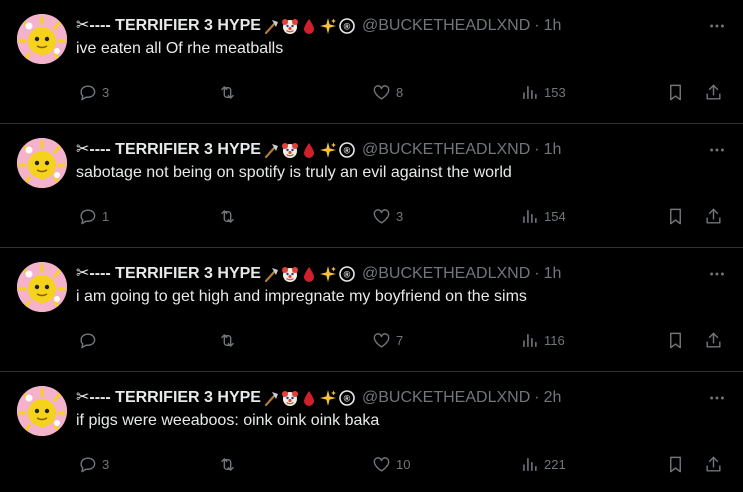 This screenshot has height=492, width=743. Describe the element at coordinates (555, 216) in the screenshot. I see `view-count: 154` at that location.